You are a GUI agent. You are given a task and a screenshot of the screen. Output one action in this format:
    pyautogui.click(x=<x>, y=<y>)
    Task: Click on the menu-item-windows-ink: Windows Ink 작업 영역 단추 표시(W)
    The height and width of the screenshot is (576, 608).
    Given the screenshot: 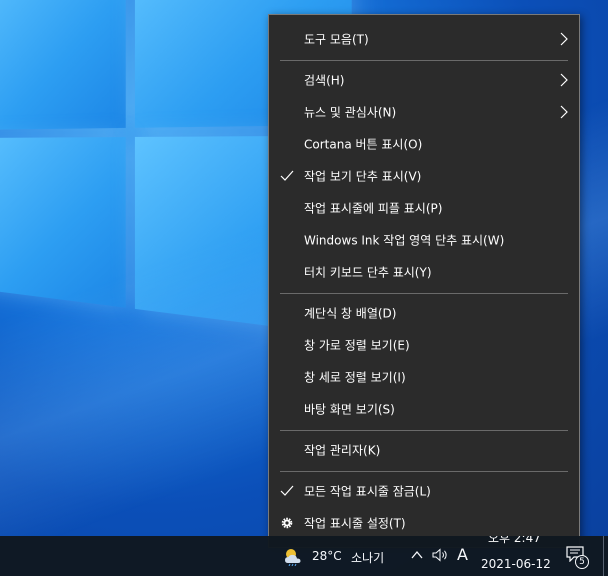 What is the action you would take?
    pyautogui.click(x=424, y=240)
    